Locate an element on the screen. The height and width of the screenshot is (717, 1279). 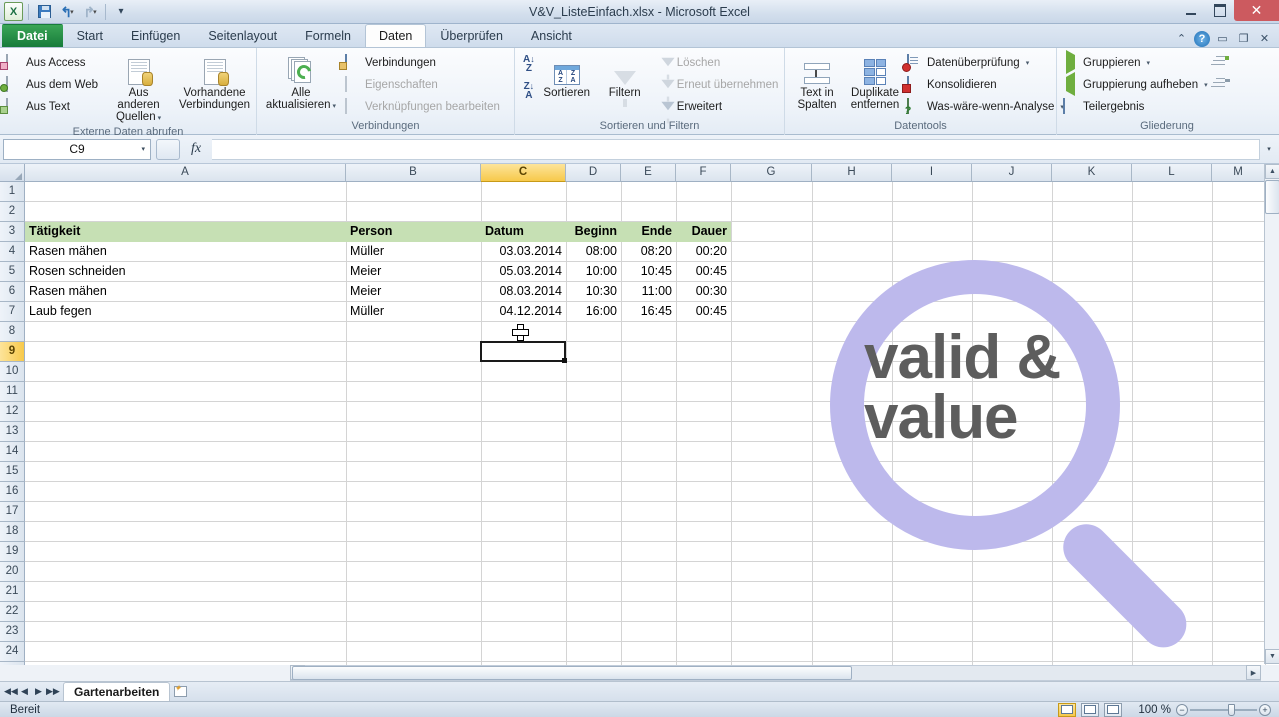
vorhandene-verbindungen-button: Vorhandene Verbindungen is located at coordinates (214, 81).